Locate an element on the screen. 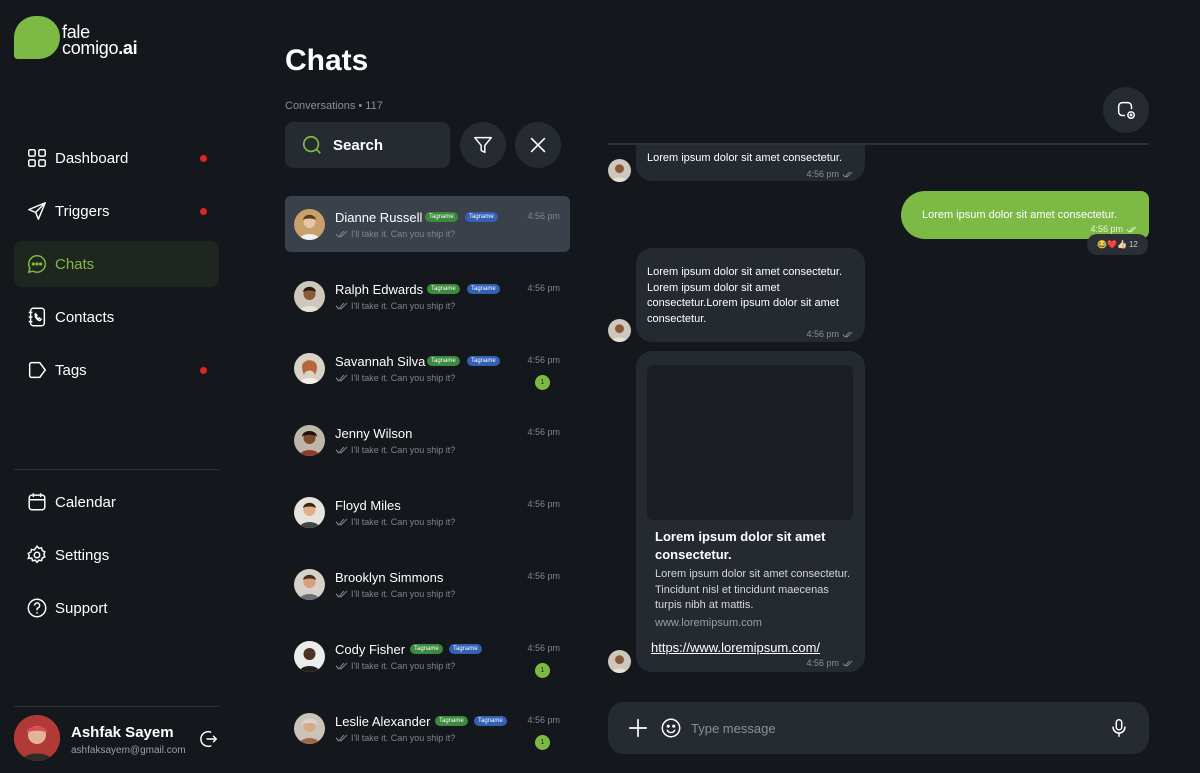  reaction-count: 12 is located at coordinates (1133, 244).